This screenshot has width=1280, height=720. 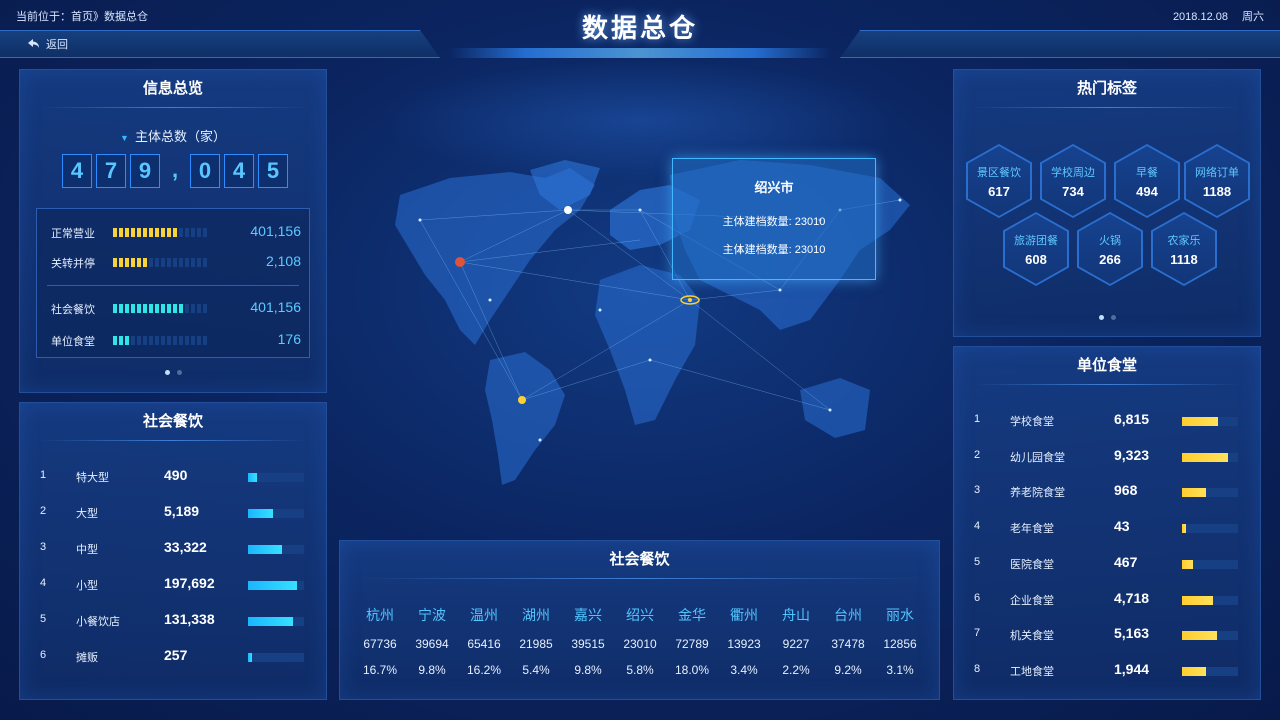 What do you see at coordinates (977, 668) in the screenshot?
I see `rank-index: 8` at bounding box center [977, 668].